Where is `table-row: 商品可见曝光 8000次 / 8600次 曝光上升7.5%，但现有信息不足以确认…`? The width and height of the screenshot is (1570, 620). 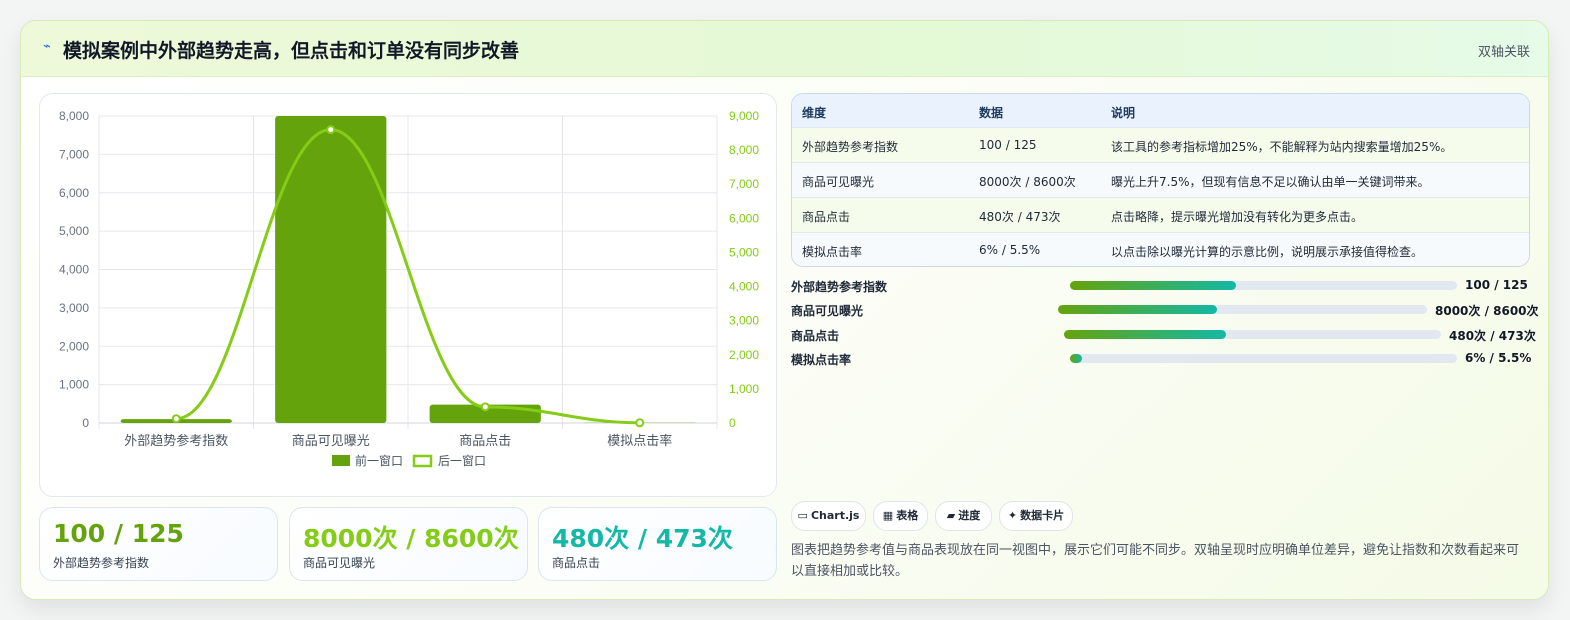
table-row: 商品可见曝光 8000次 / 8600次 曝光上升7.5%，但现有信息不足以确认… is located at coordinates (1160, 179).